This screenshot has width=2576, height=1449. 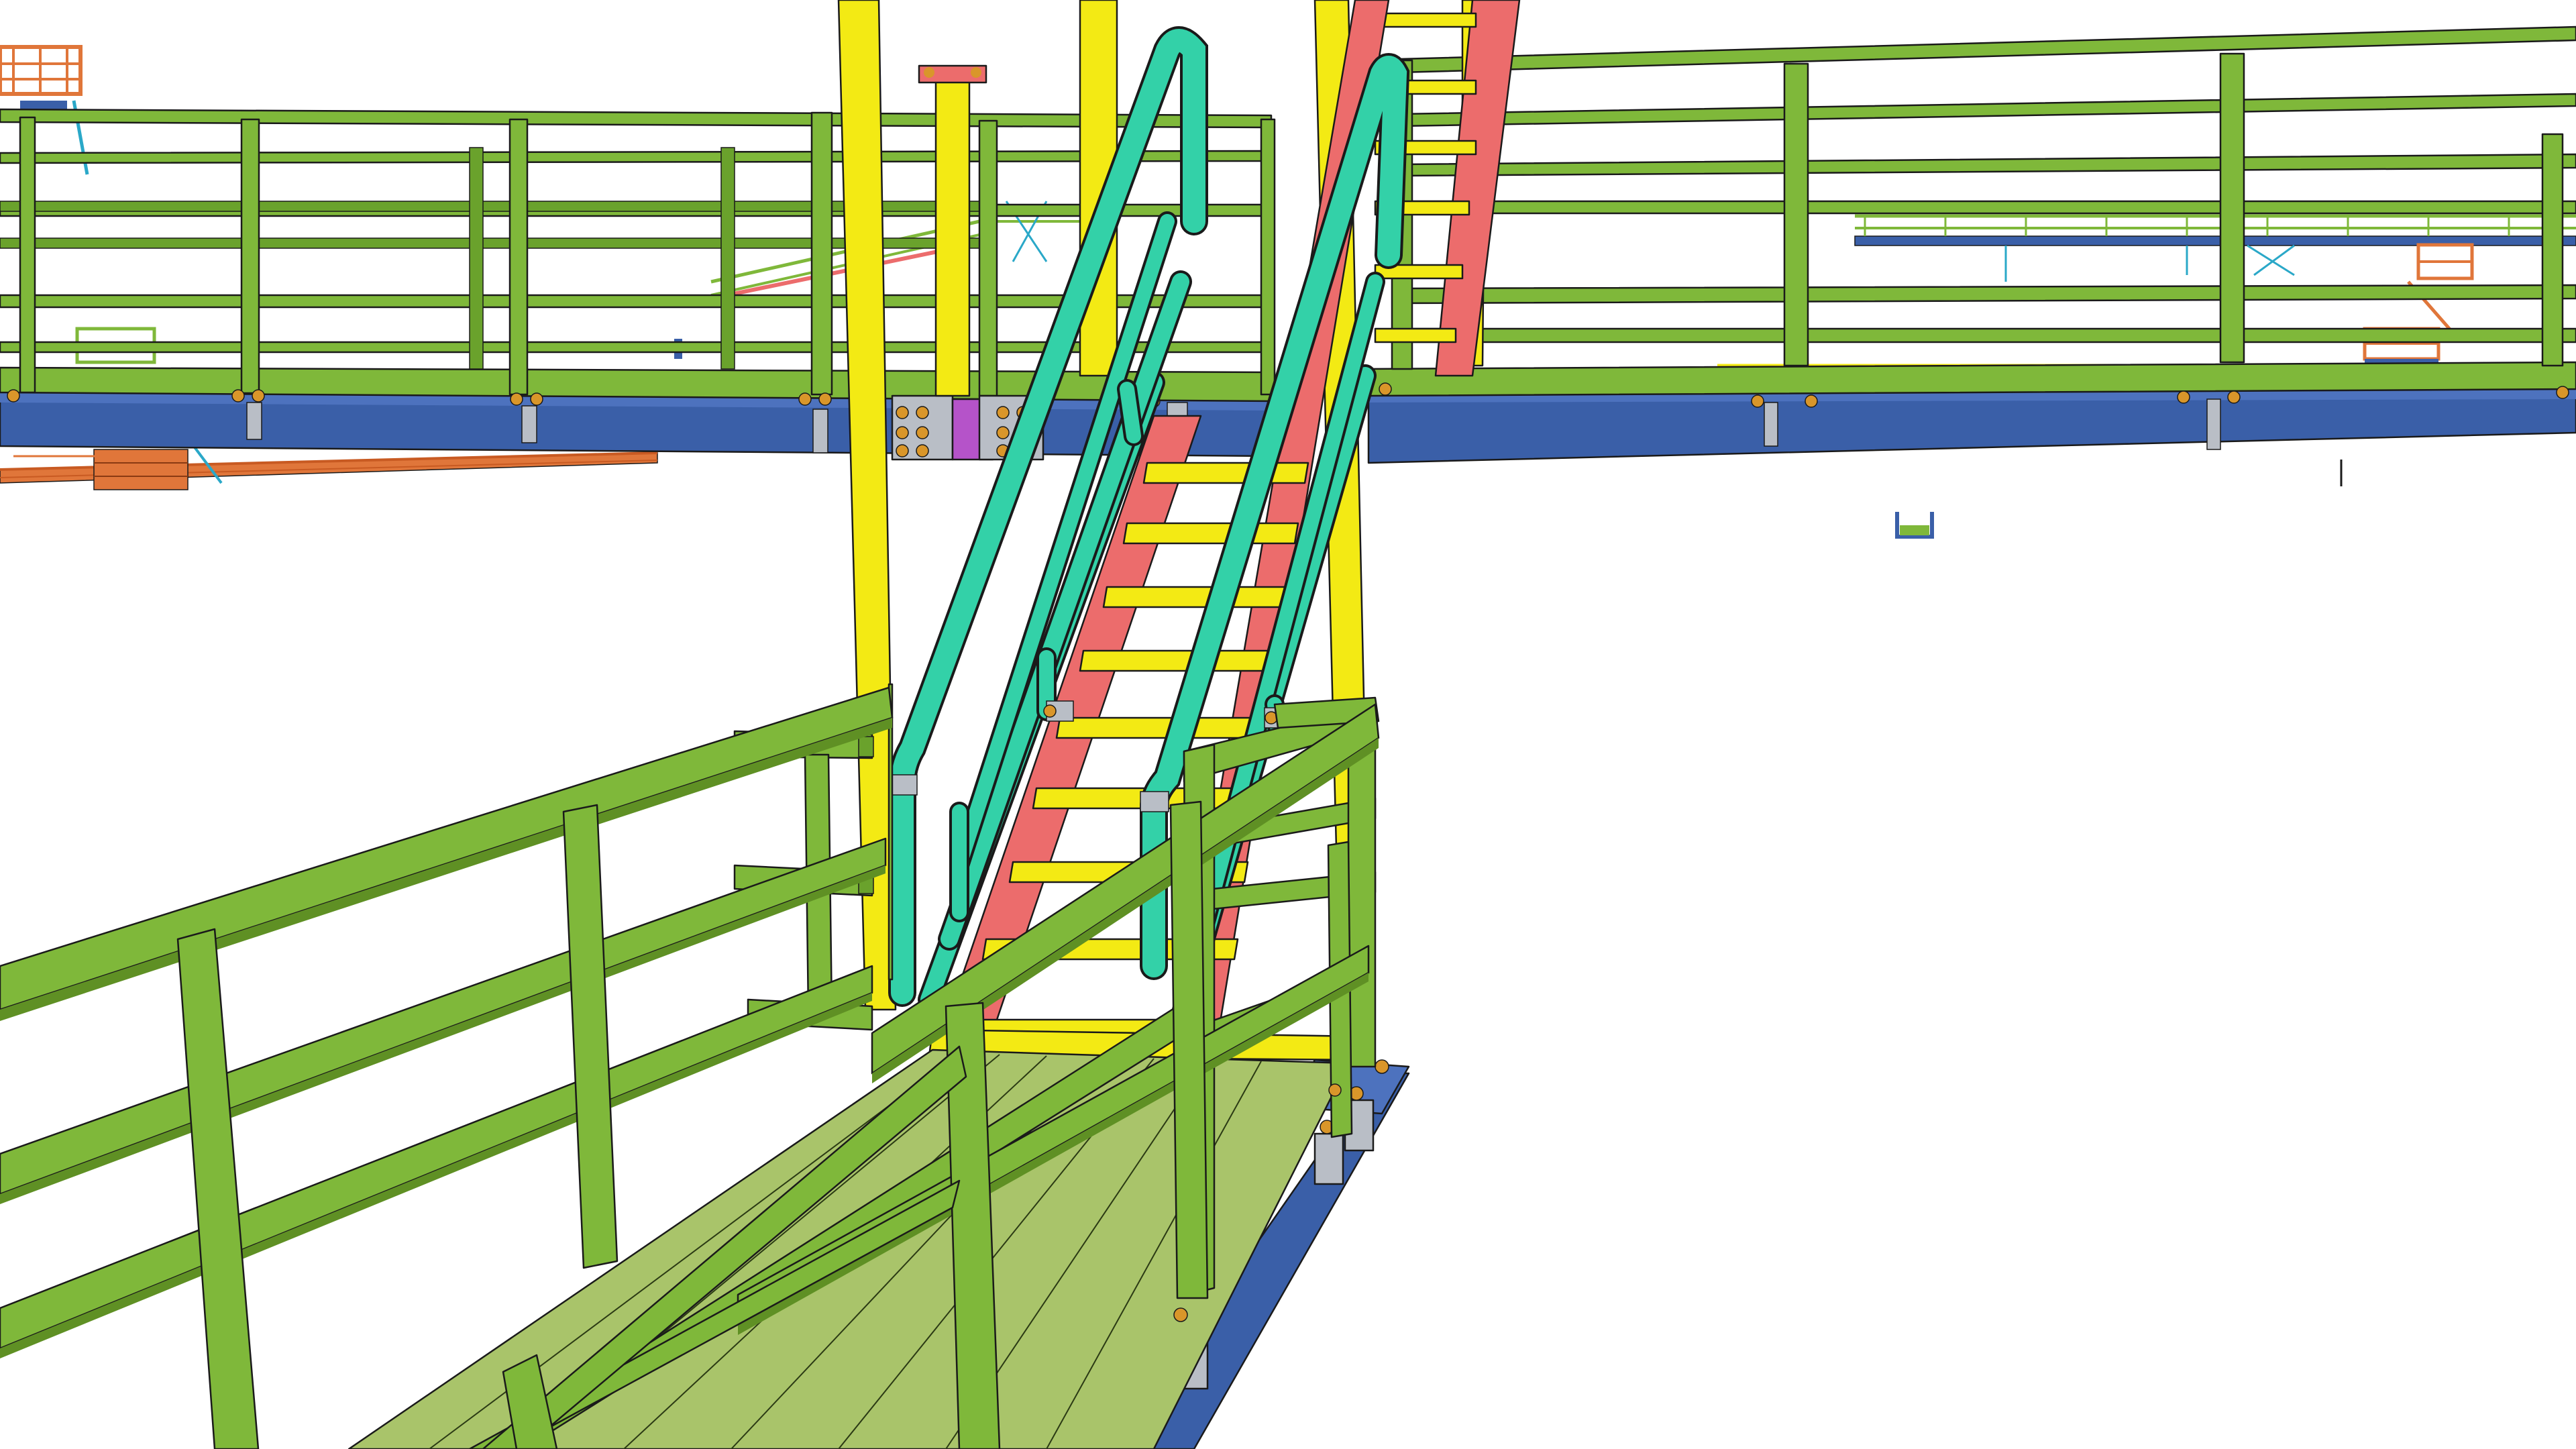 I want to click on distant-green-stair-center, so click(x=577, y=282).